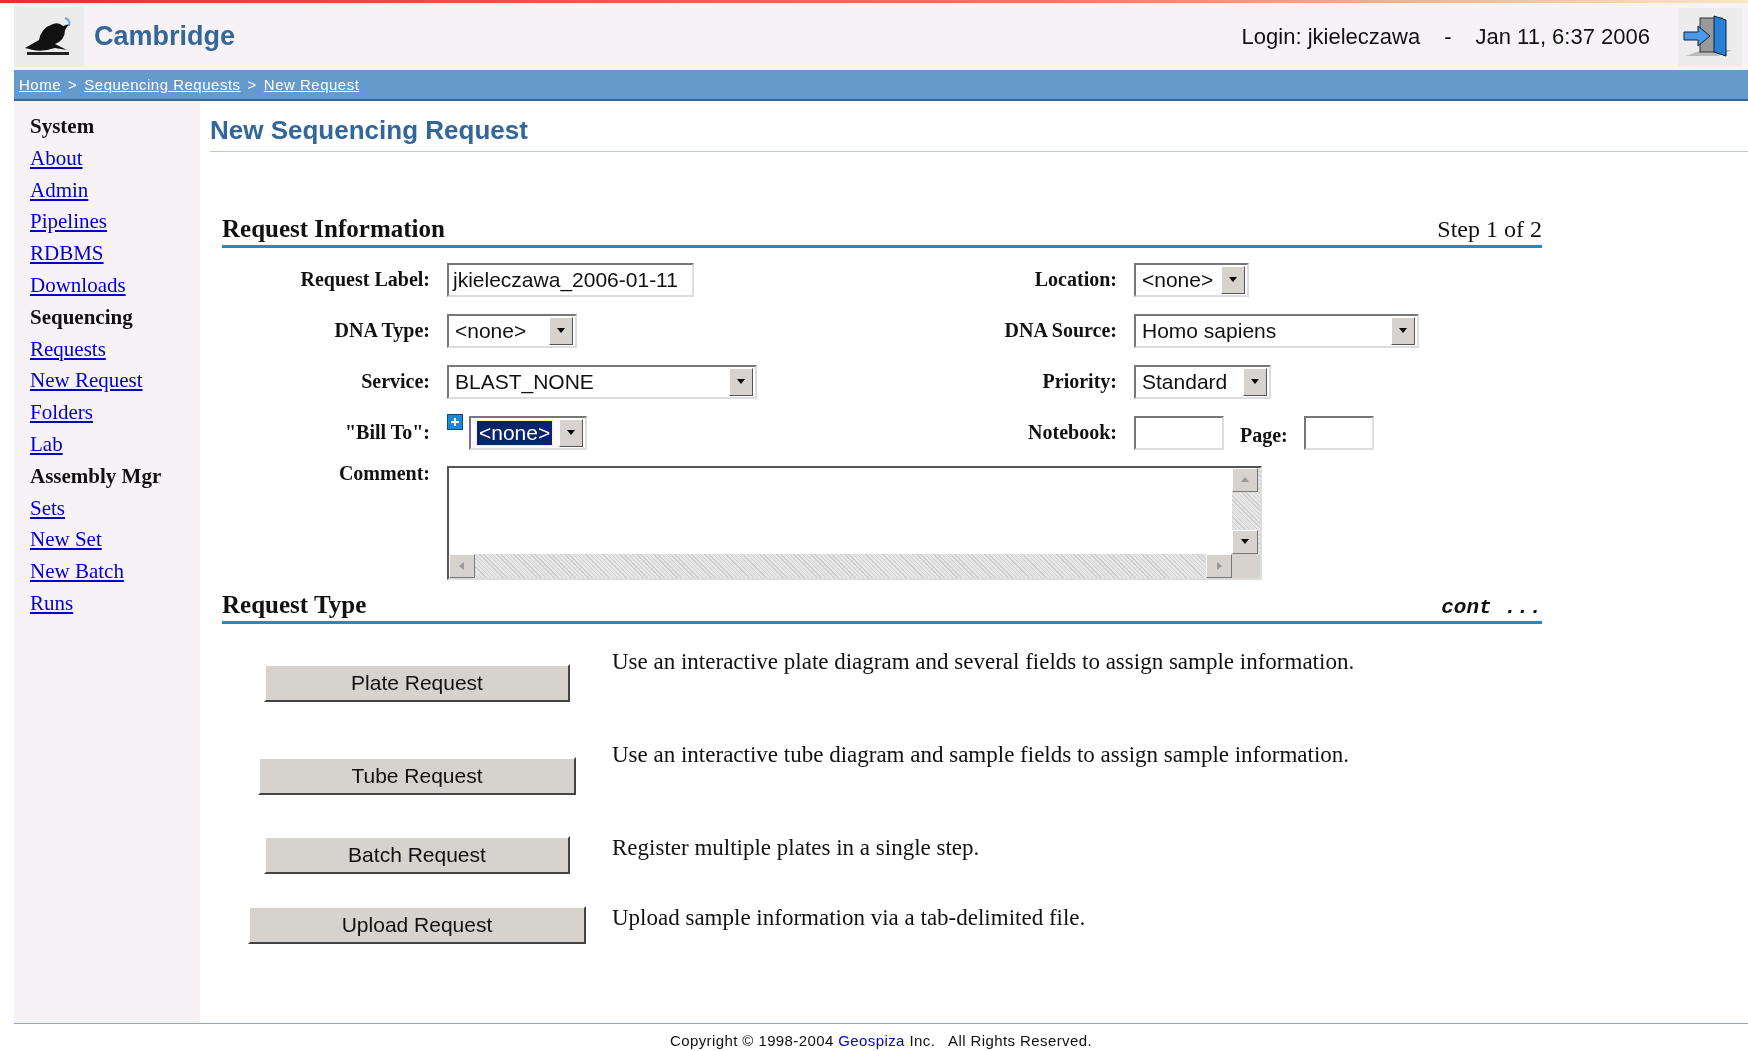 Image resolution: width=1748 pixels, height=1051 pixels. Describe the element at coordinates (294, 605) in the screenshot. I see `section-title: Request Type` at that location.